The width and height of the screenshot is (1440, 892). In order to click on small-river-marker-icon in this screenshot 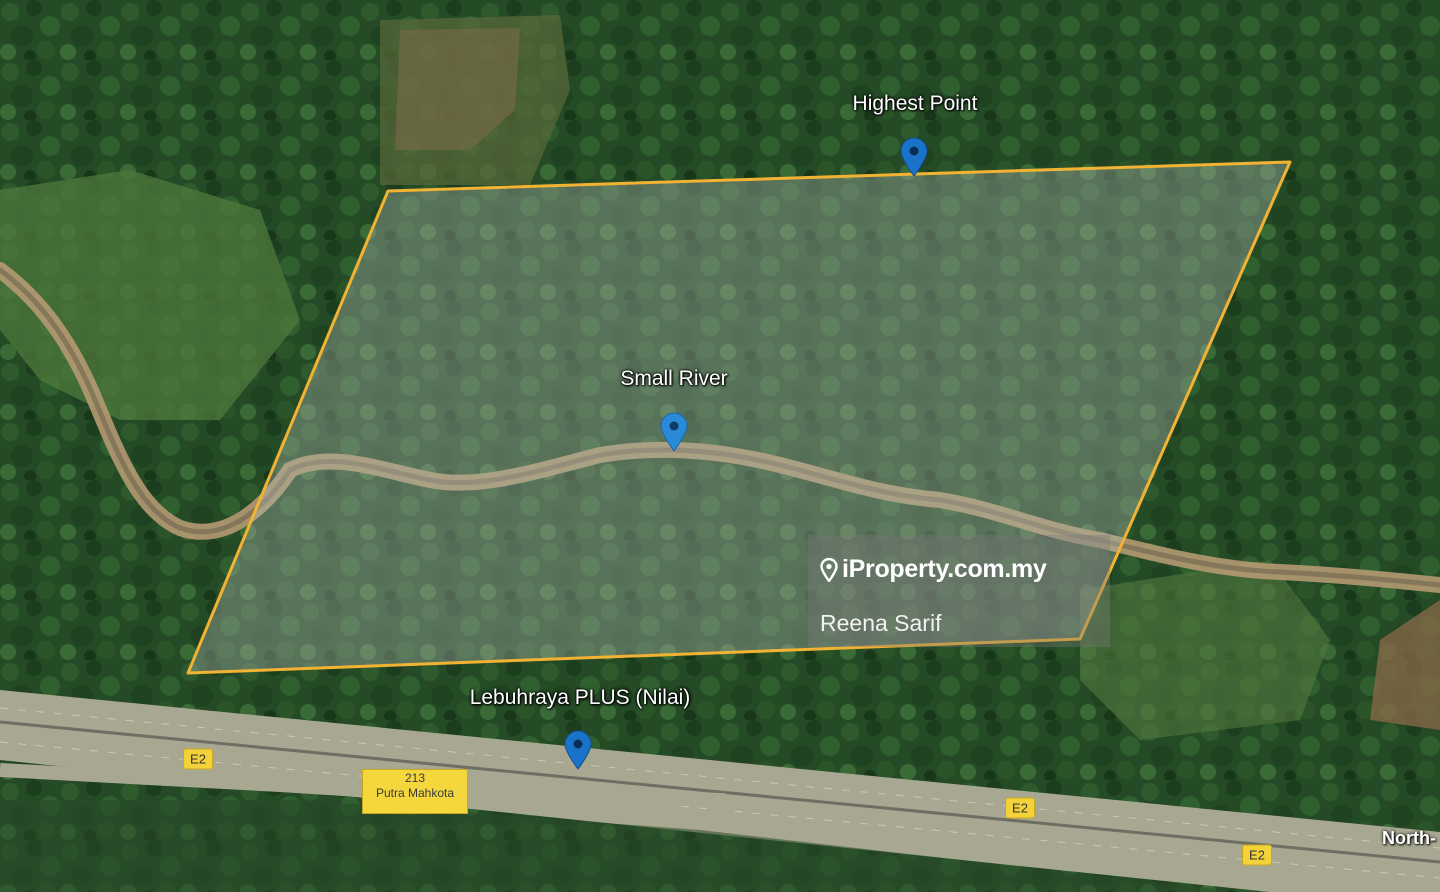, I will do `click(674, 432)`.